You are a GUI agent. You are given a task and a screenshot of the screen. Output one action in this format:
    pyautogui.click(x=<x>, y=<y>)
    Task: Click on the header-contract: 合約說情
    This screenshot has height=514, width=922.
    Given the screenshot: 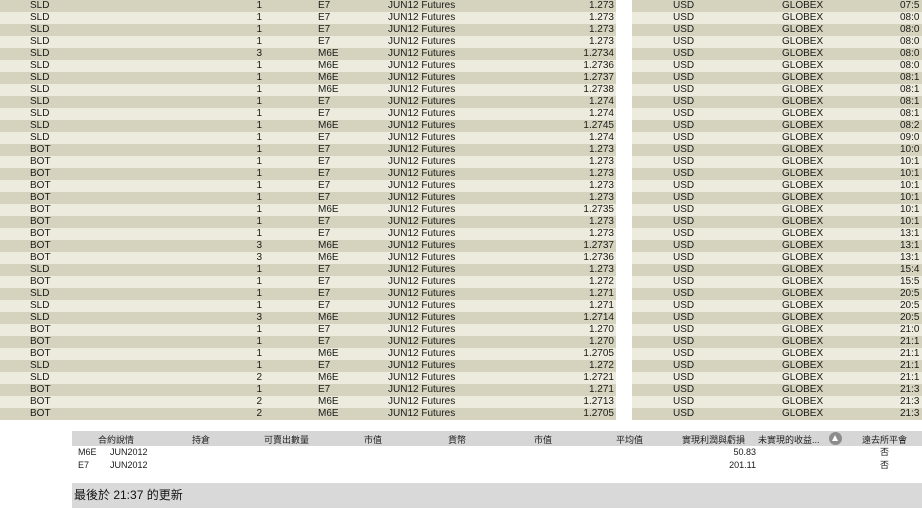 What is the action you would take?
    pyautogui.click(x=116, y=439)
    